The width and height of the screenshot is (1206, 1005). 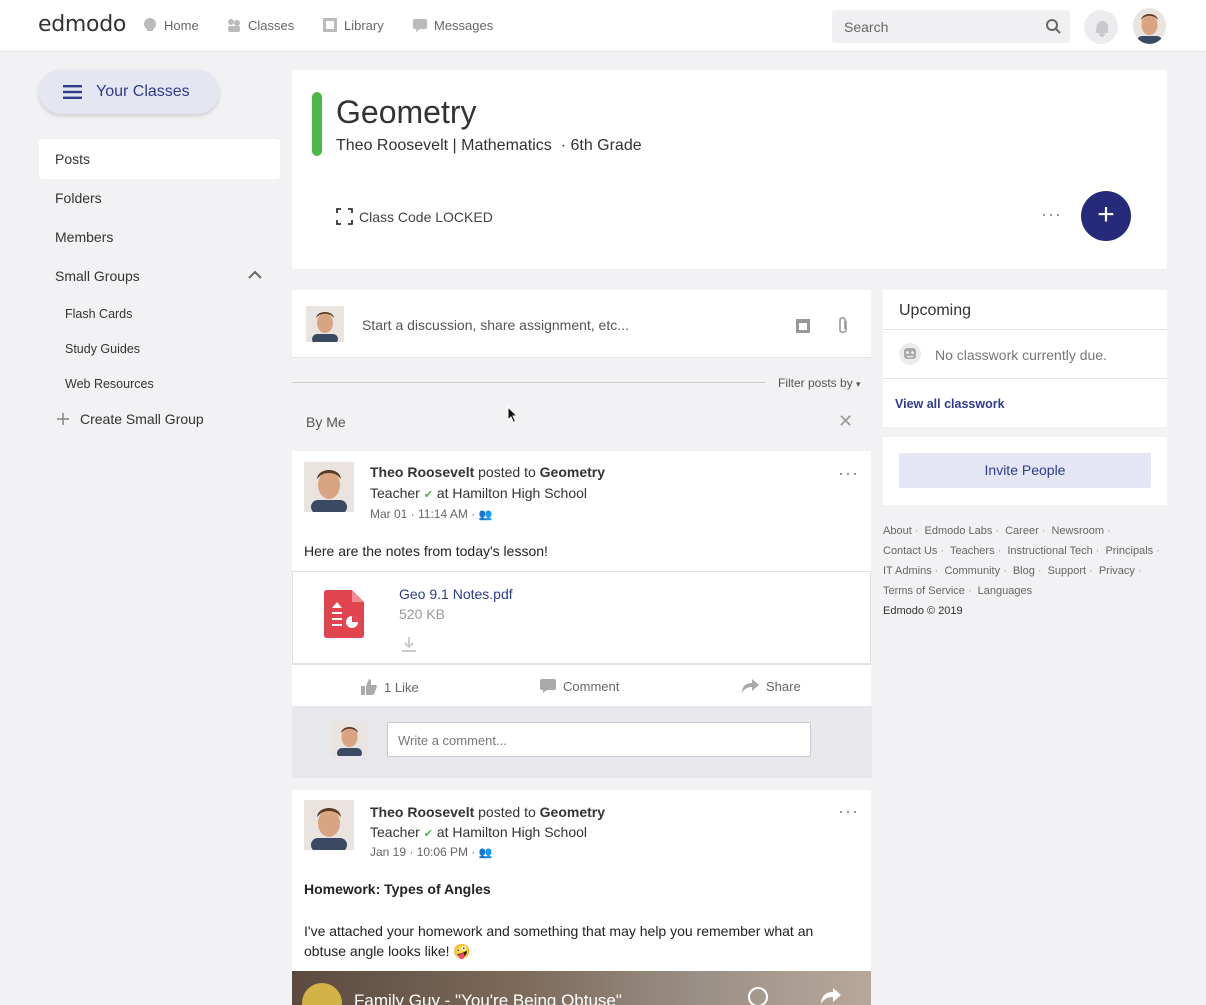 What do you see at coordinates (924, 591) in the screenshot?
I see `footer-link-terms: Terms of Service` at bounding box center [924, 591].